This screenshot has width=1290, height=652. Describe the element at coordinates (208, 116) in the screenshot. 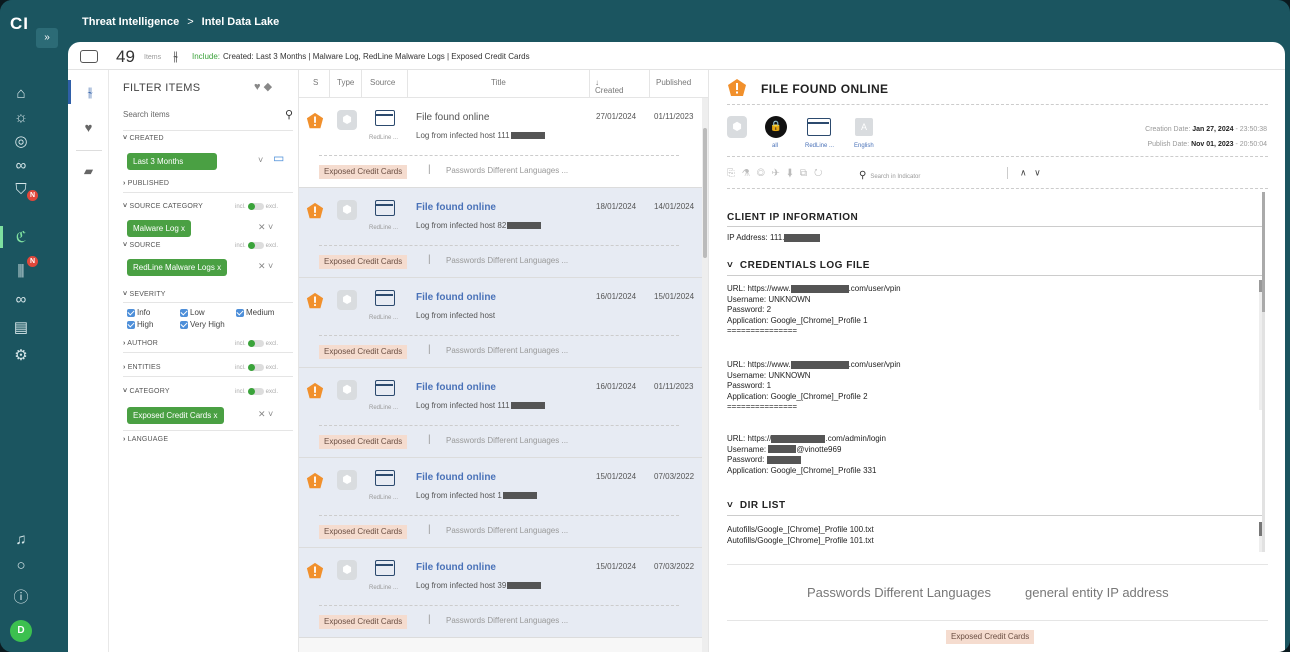

I see `filter-search-input: Search items ⚲` at that location.